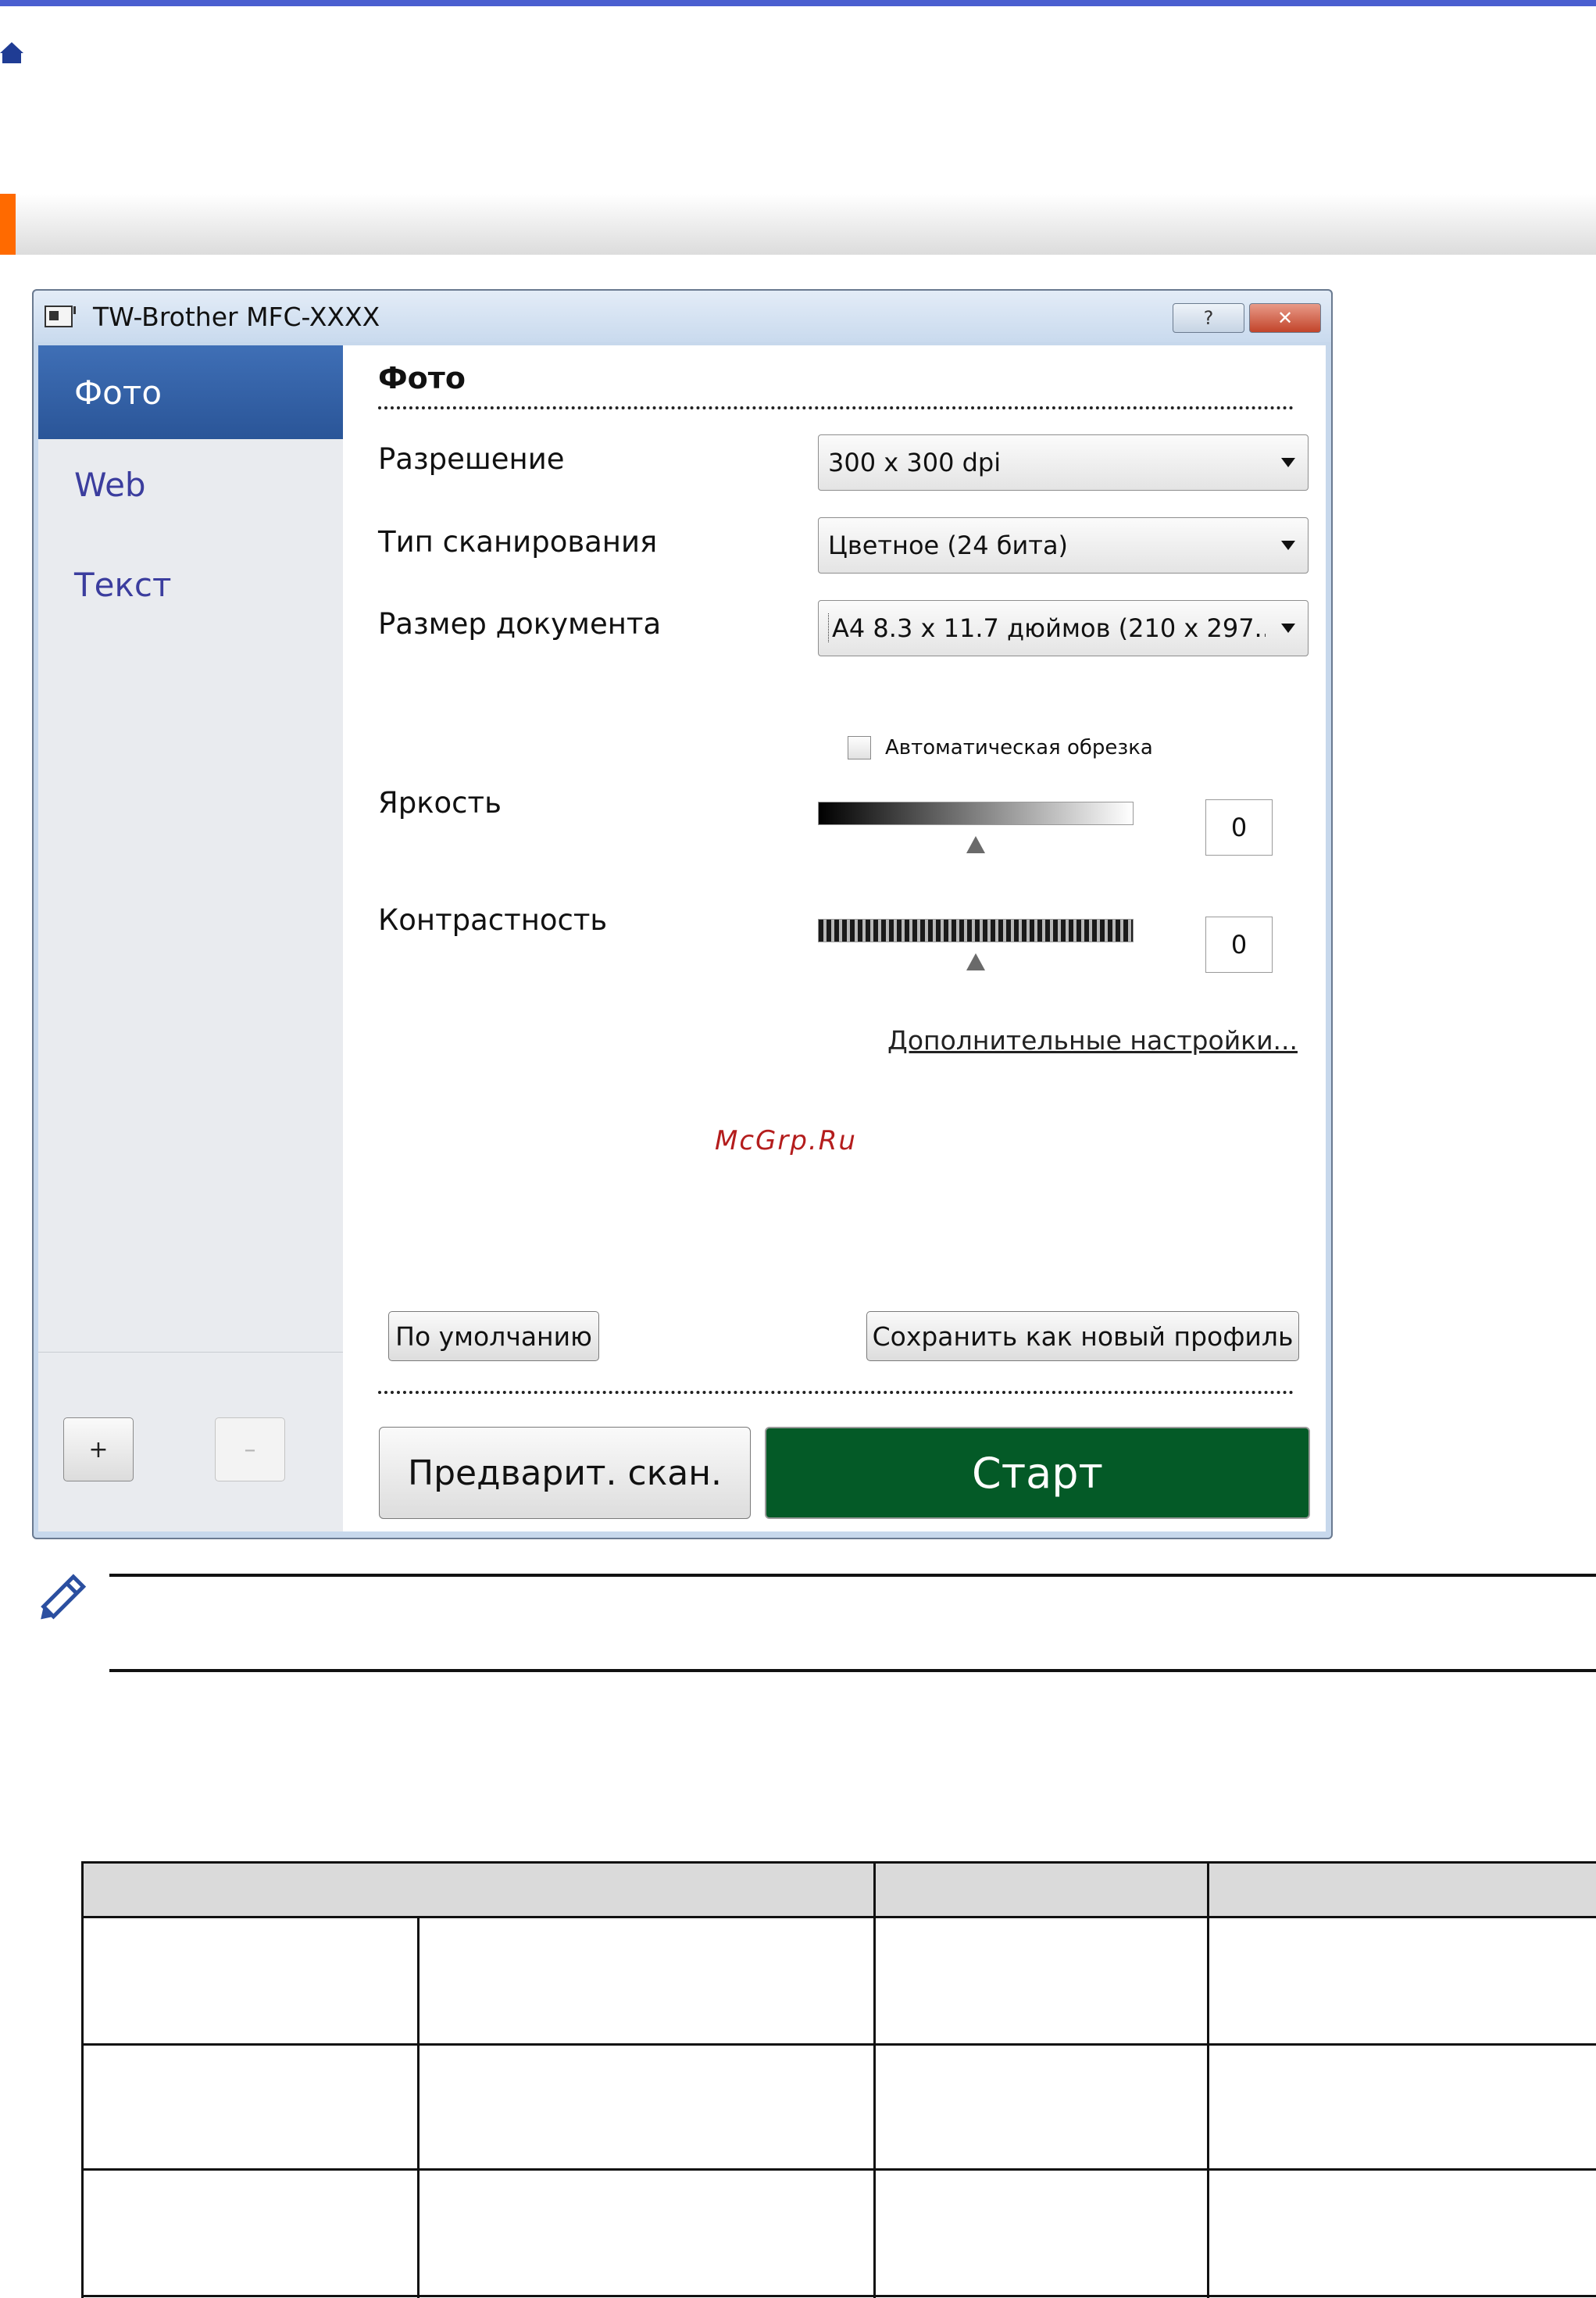  What do you see at coordinates (976, 931) in the screenshot?
I see `contrast-slider` at bounding box center [976, 931].